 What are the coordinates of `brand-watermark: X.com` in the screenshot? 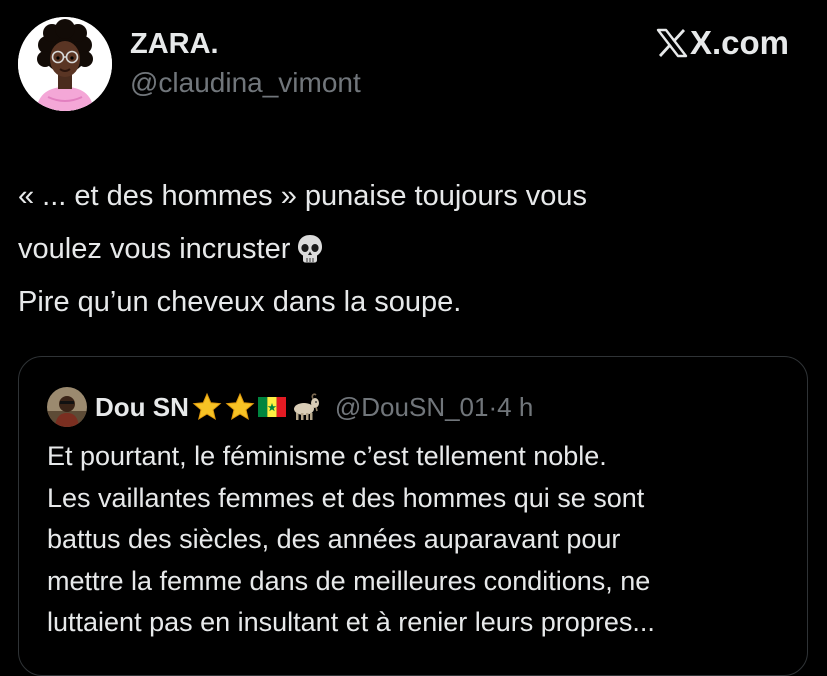 It's located at (722, 43).